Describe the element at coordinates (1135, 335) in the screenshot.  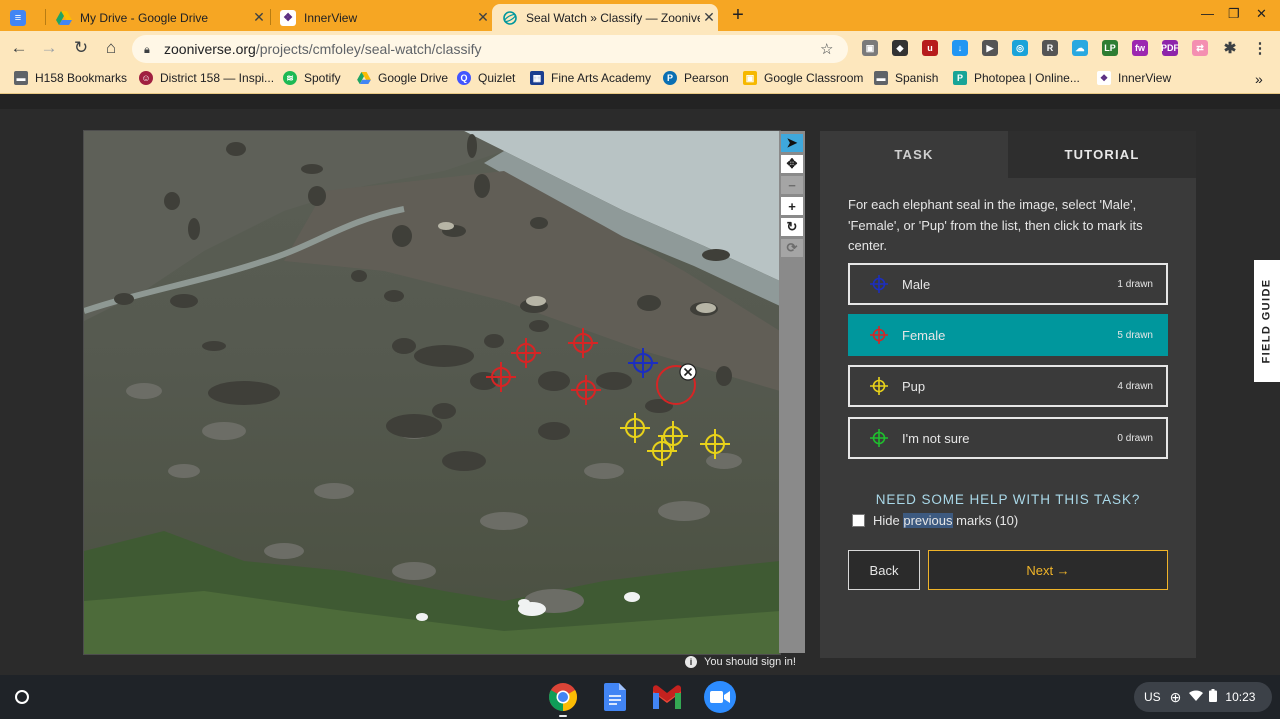
I see `choice-count: 5 drawn` at that location.